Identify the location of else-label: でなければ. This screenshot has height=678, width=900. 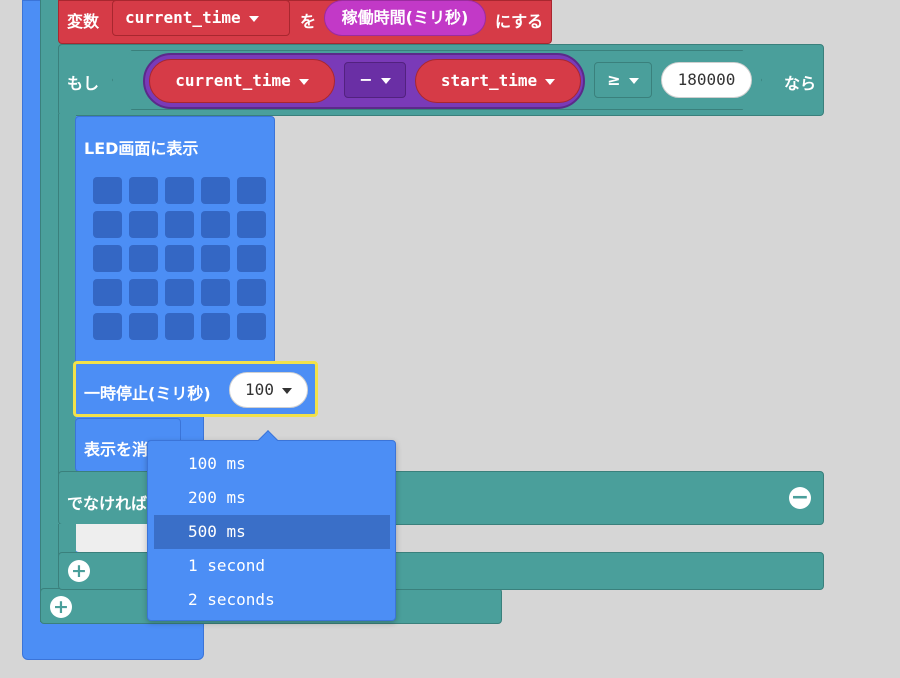
(107, 503).